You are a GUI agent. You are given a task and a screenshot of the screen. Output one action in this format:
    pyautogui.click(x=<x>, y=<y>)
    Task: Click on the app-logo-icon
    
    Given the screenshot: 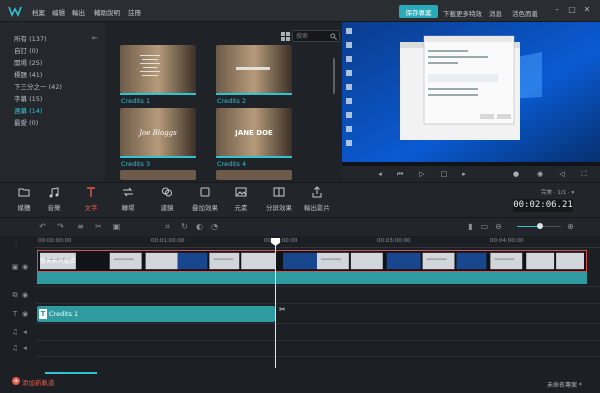 What is the action you would take?
    pyautogui.click(x=15, y=11)
    